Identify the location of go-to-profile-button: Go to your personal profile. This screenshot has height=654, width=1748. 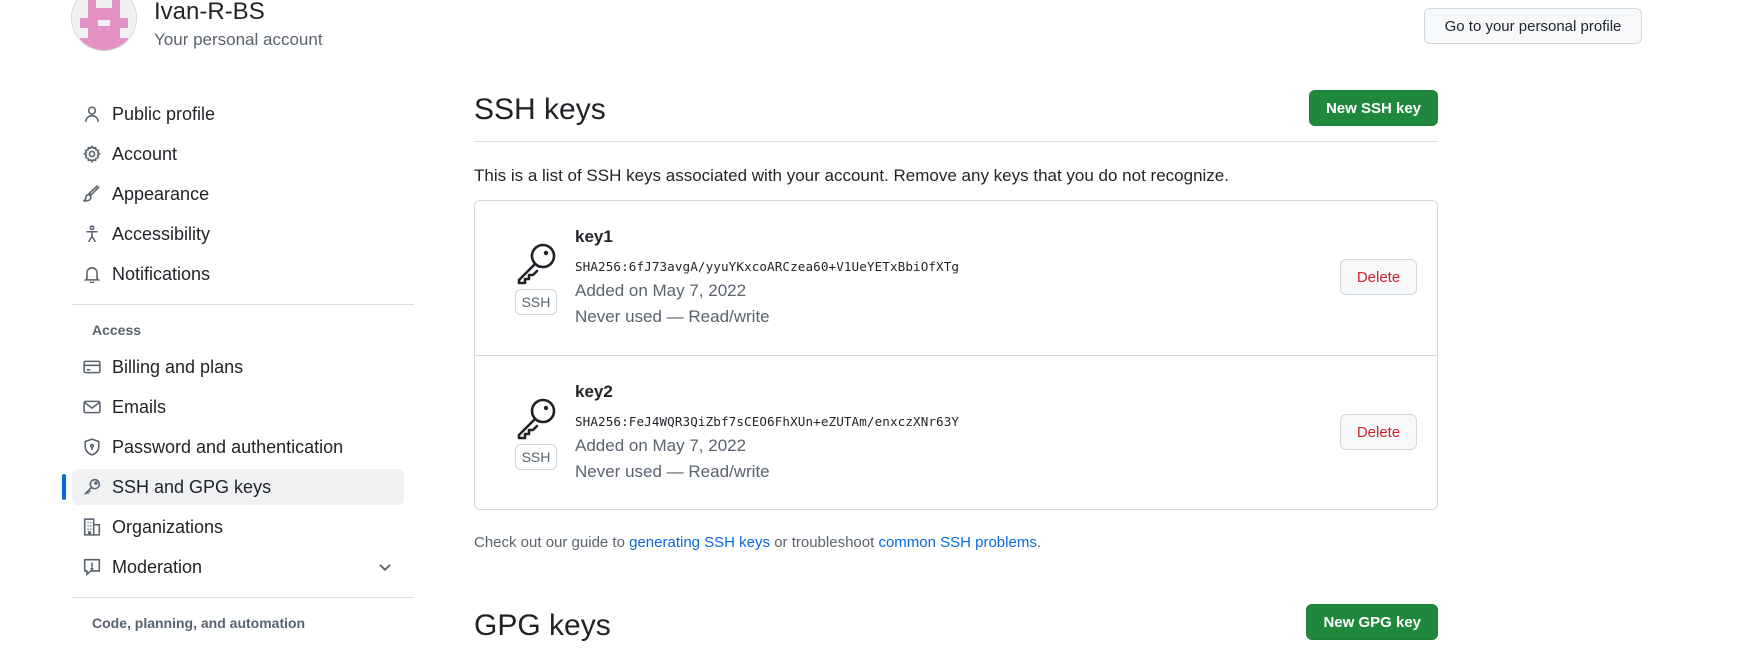
(1533, 26).